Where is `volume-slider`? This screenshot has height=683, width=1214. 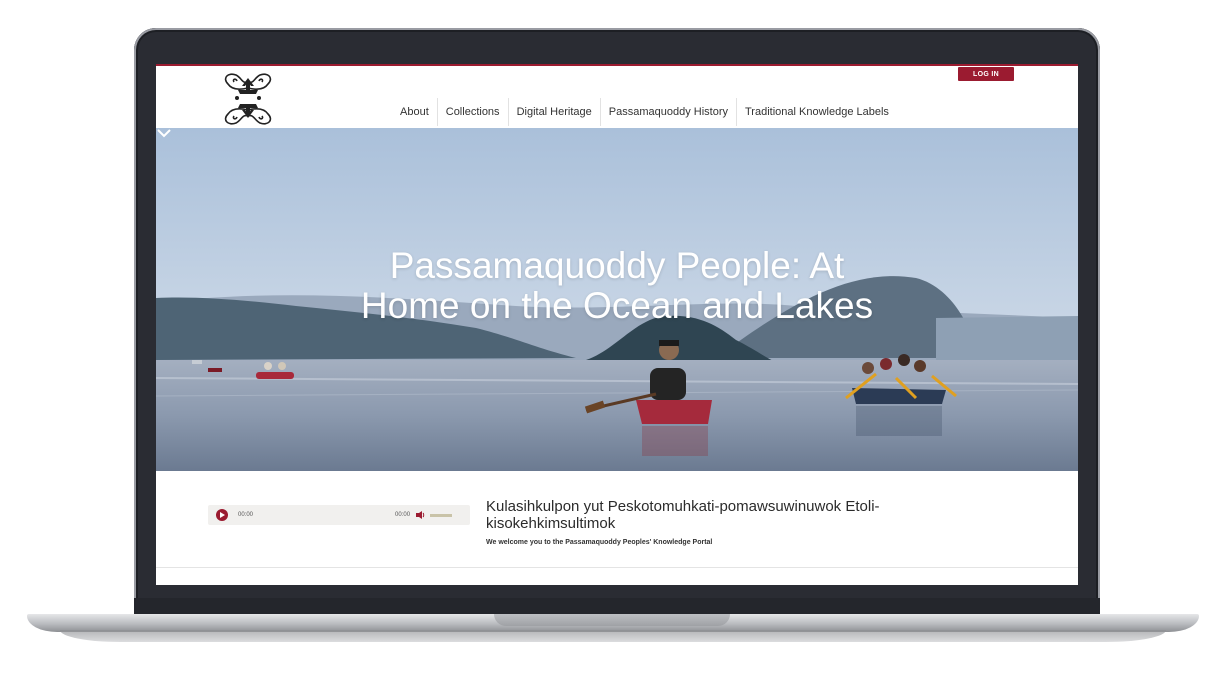 volume-slider is located at coordinates (441, 515).